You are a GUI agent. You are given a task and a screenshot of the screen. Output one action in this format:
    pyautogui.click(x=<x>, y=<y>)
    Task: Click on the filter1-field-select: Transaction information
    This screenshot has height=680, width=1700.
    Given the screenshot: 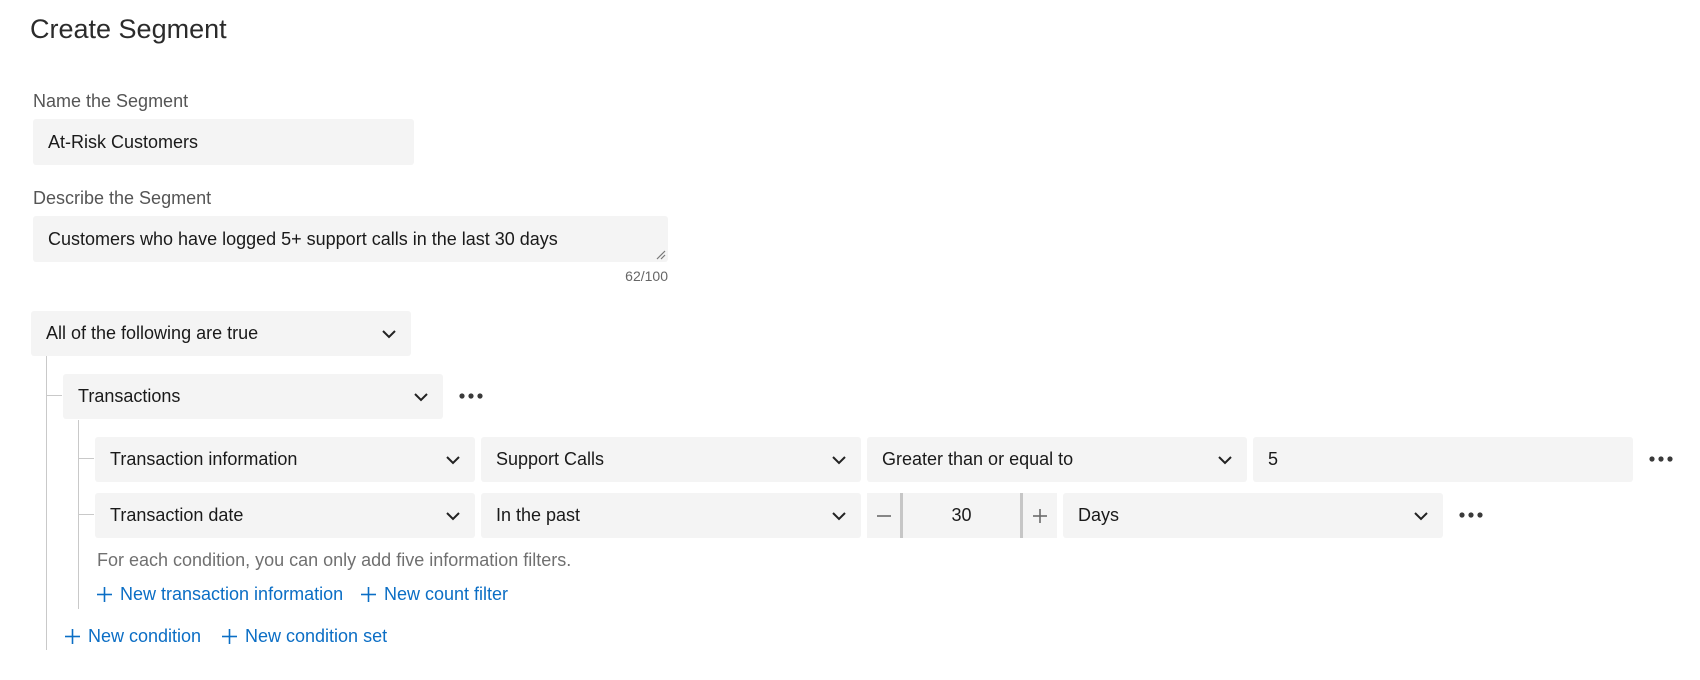 What is the action you would take?
    pyautogui.click(x=285, y=459)
    